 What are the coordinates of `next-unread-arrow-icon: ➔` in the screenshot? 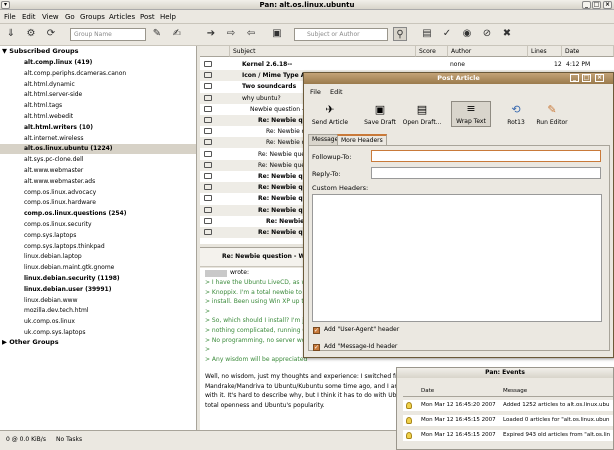 It's located at (211, 34).